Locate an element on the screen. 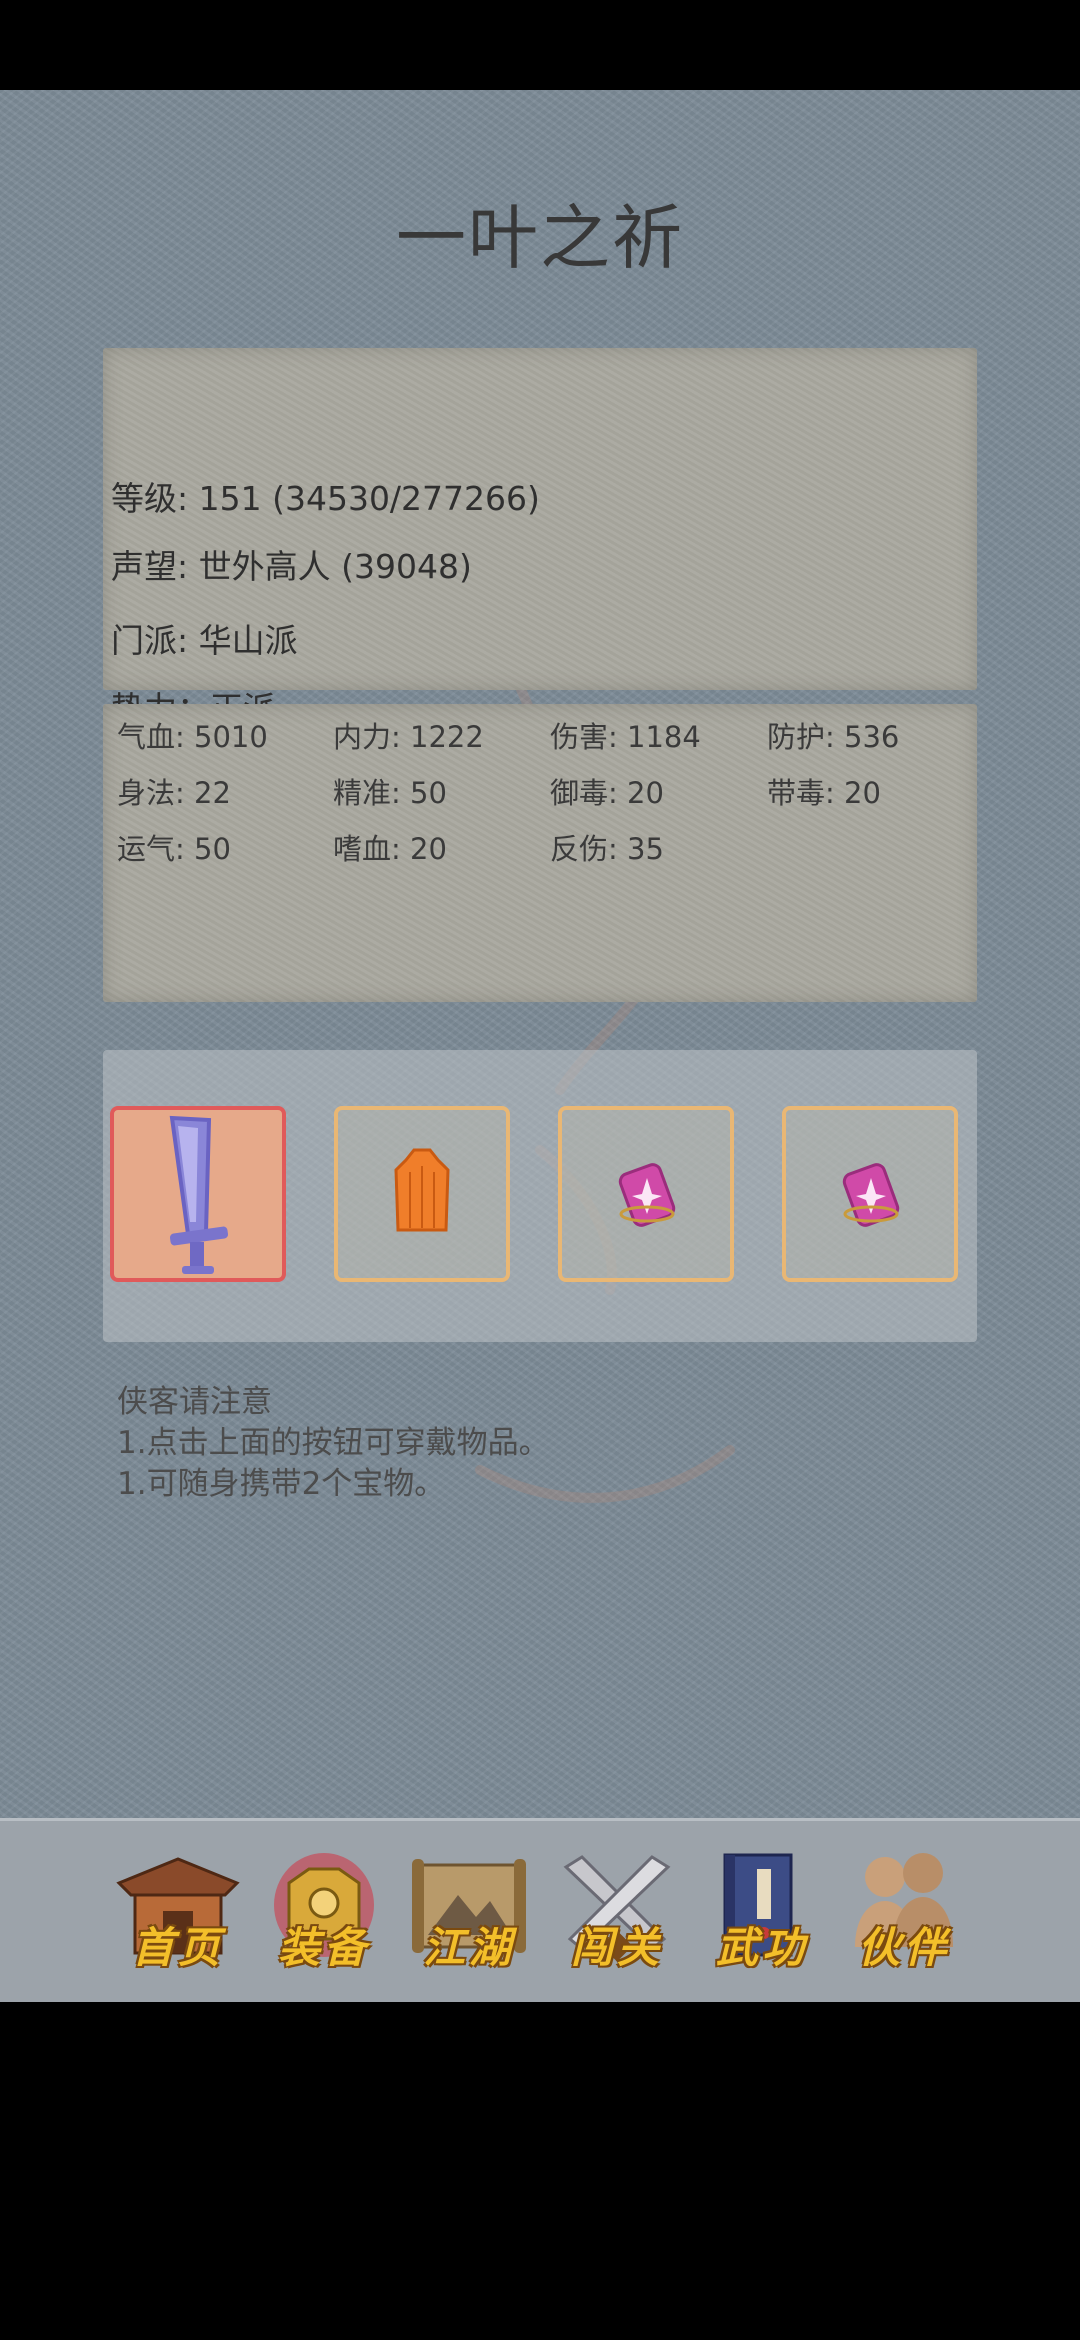 This screenshot has height=2340, width=1080. armor-slot is located at coordinates (422, 1194).